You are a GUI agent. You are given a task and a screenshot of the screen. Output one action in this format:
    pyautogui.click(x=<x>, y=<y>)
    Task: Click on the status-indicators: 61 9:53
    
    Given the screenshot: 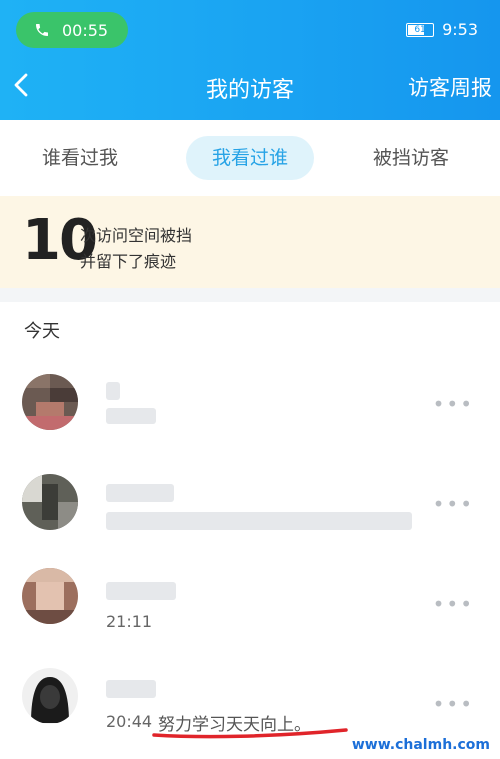 What is the action you would take?
    pyautogui.click(x=442, y=29)
    